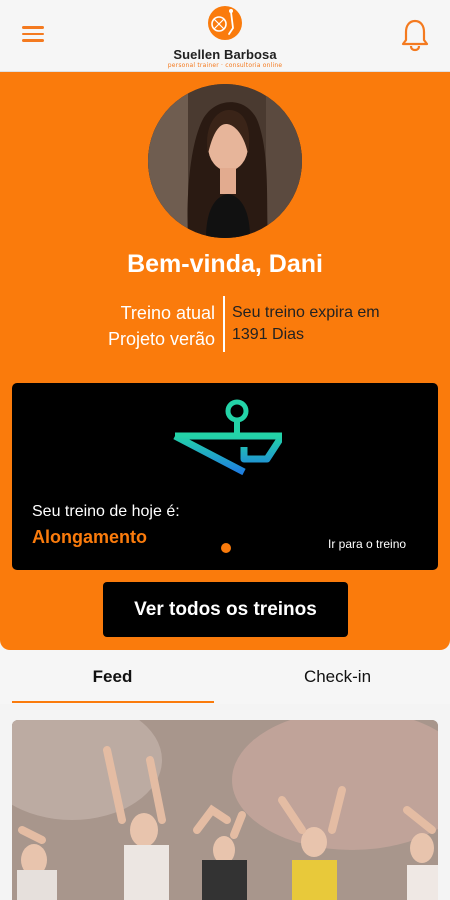 This screenshot has width=450, height=900. What do you see at coordinates (161, 326) in the screenshot?
I see `current-plan: Treino atual Projeto verão` at bounding box center [161, 326].